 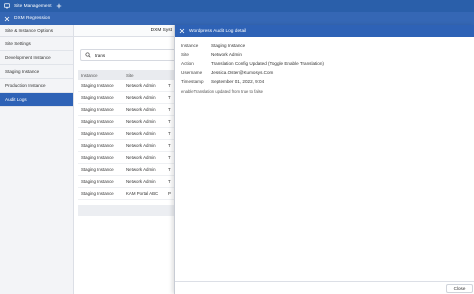 I want to click on close-button: Close, so click(x=459, y=288).